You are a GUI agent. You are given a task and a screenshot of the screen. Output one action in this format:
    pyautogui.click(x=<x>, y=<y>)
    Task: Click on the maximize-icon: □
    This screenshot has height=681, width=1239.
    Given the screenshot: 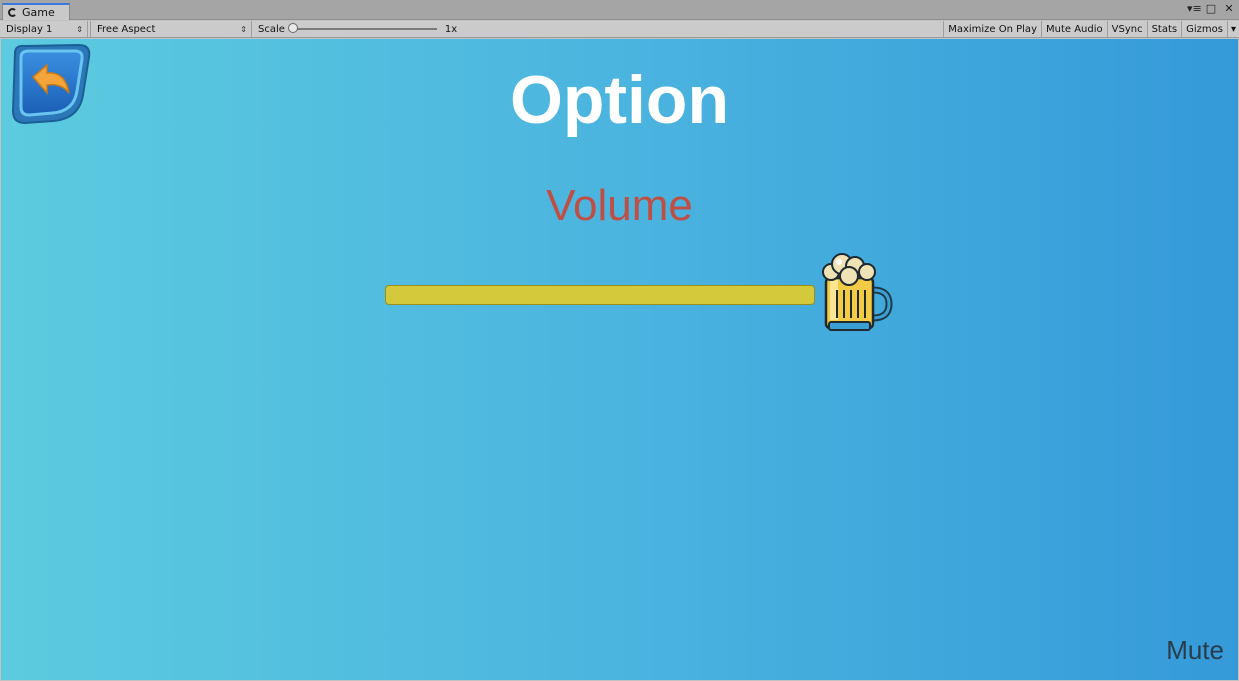 What is the action you would take?
    pyautogui.click(x=1211, y=9)
    